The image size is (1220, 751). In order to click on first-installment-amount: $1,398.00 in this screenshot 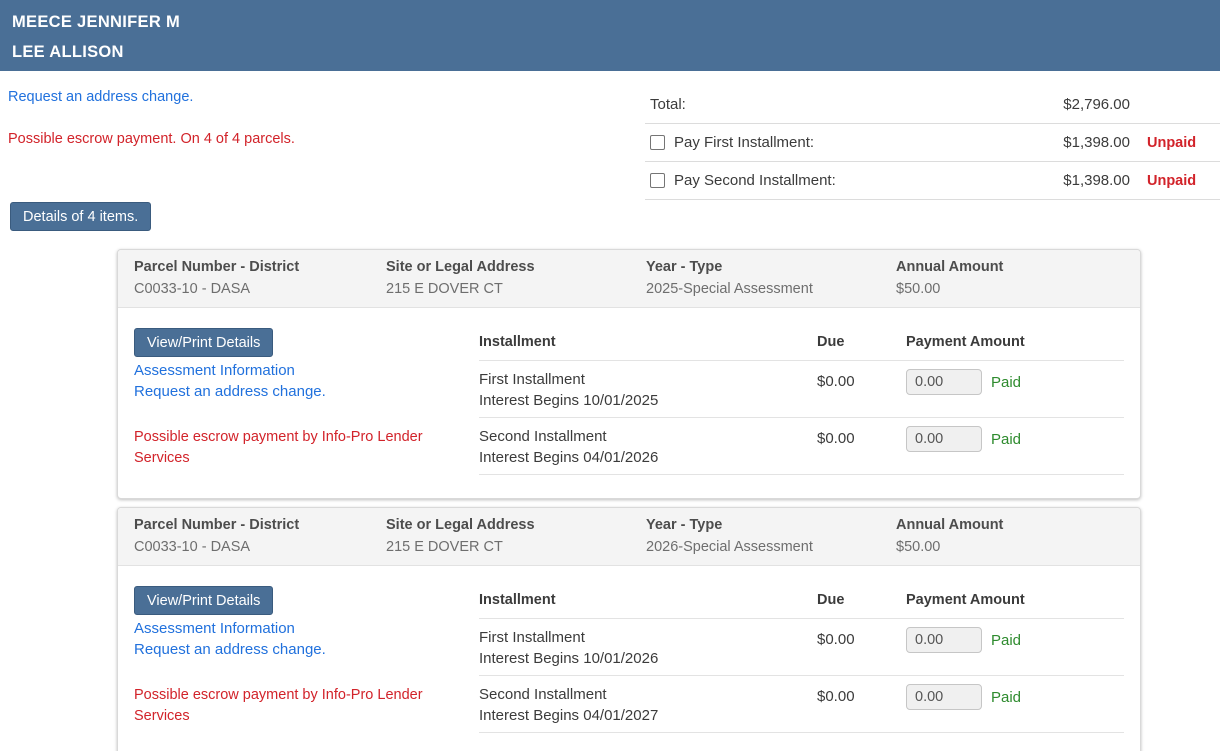, I will do `click(1096, 142)`.